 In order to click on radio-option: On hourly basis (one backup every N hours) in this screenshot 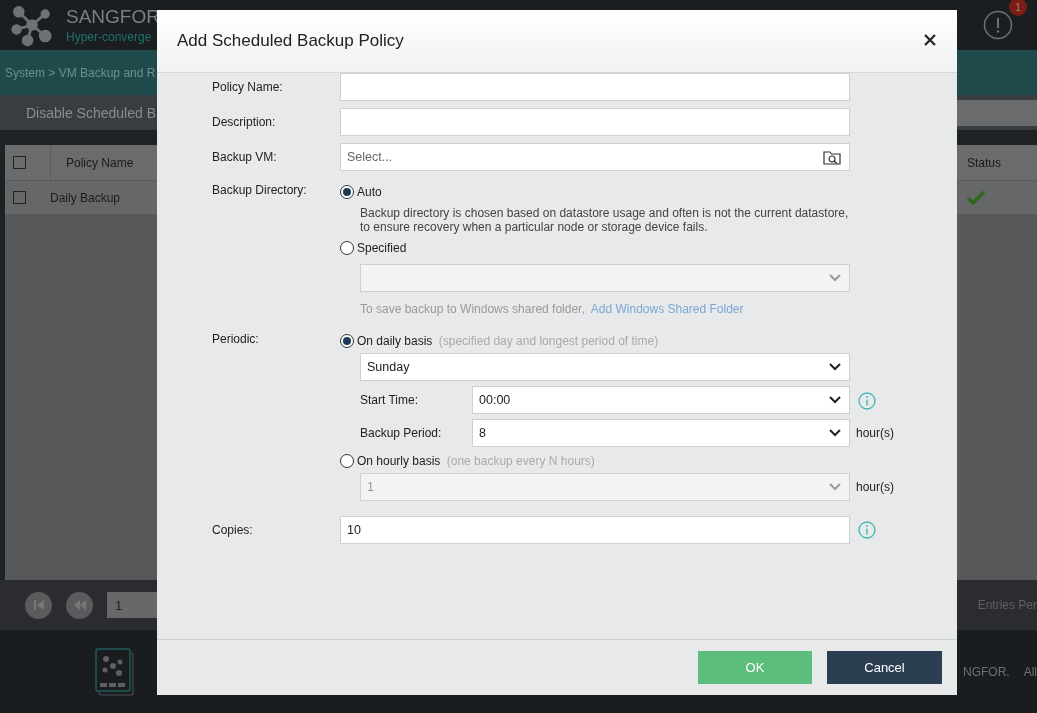, I will do `click(467, 461)`.